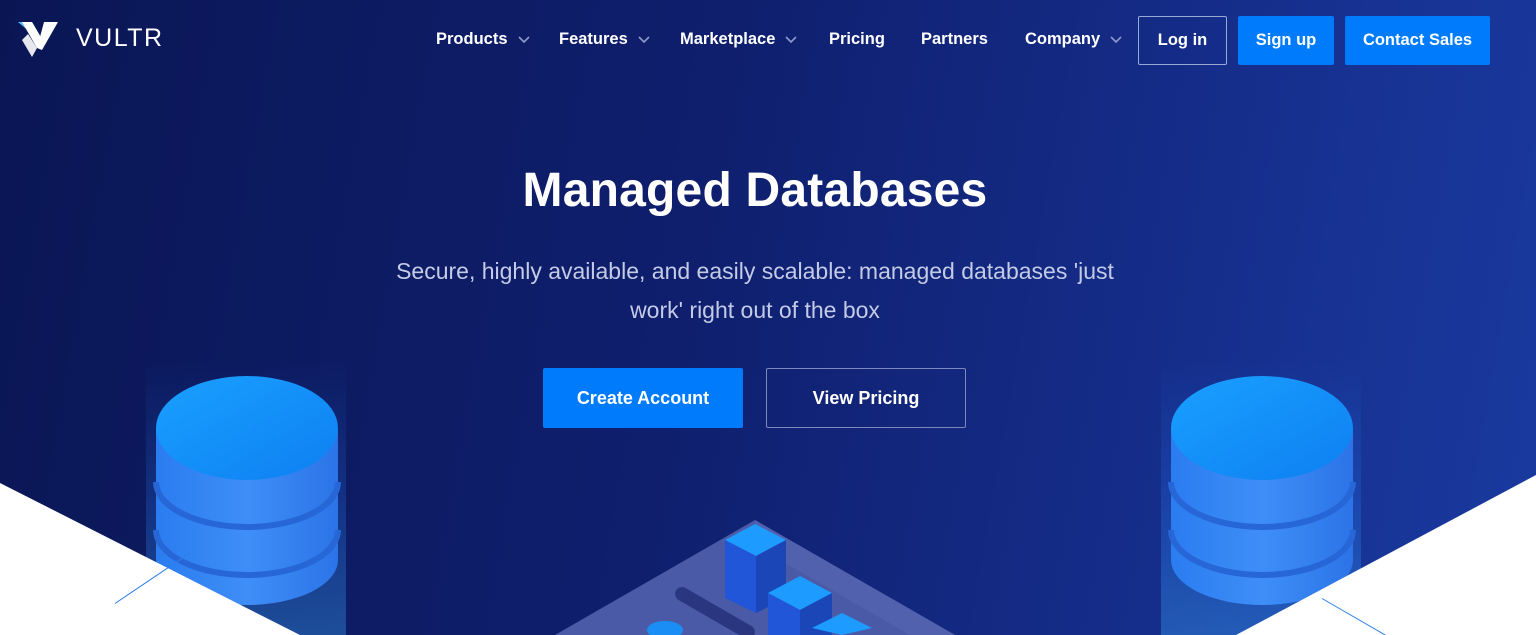 The height and width of the screenshot is (635, 1536). I want to click on vultr-logo-icon, so click(38, 39).